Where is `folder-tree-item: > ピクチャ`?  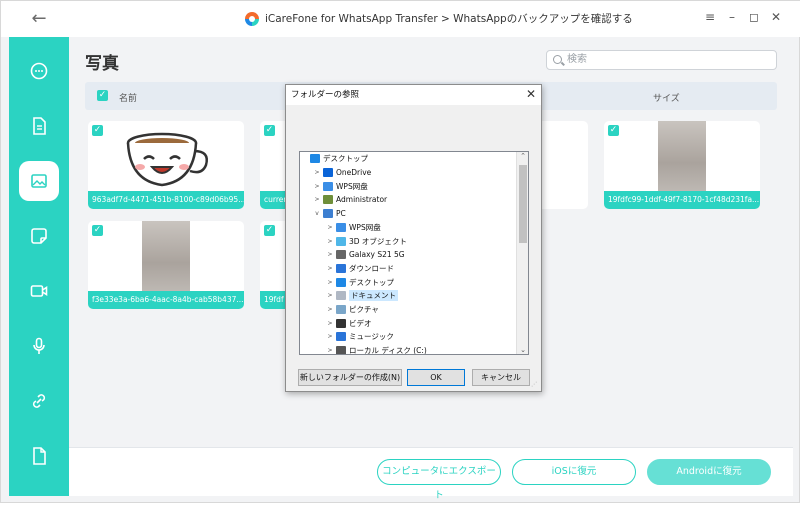
folder-tree-item: > ピクチャ is located at coordinates (339, 310).